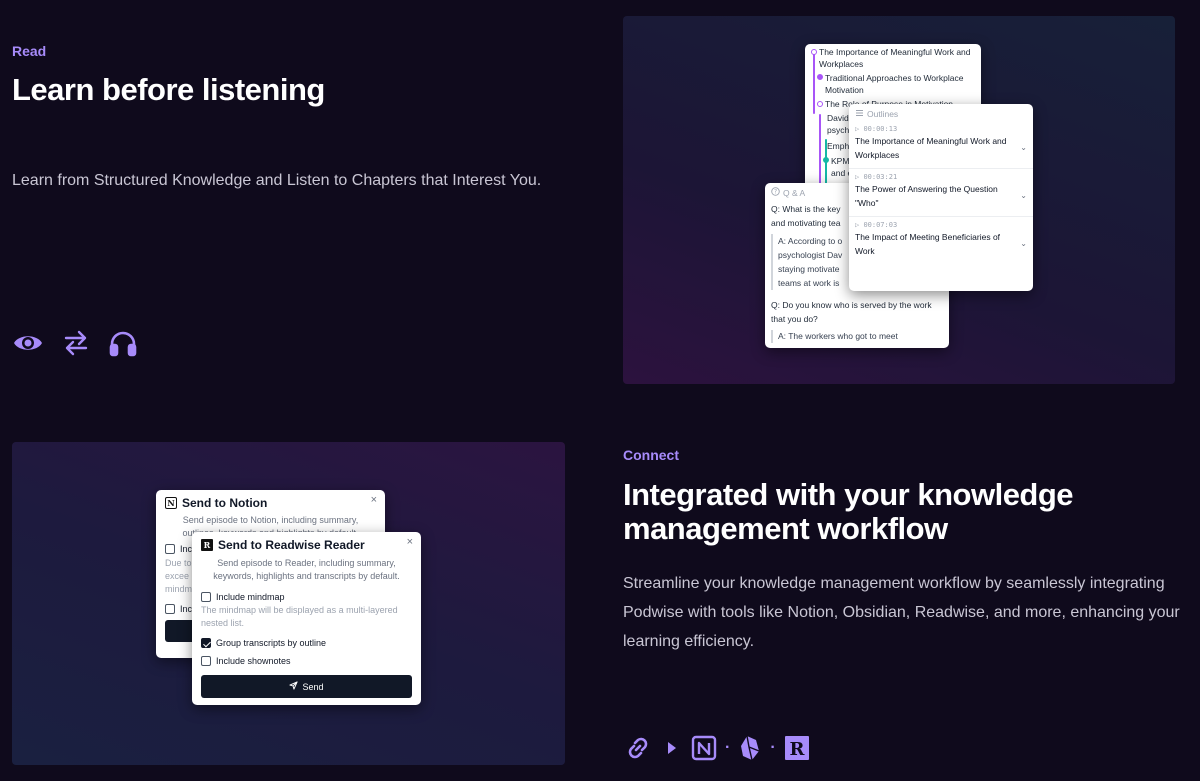  I want to click on mindmap-item: Workplaces, so click(841, 64).